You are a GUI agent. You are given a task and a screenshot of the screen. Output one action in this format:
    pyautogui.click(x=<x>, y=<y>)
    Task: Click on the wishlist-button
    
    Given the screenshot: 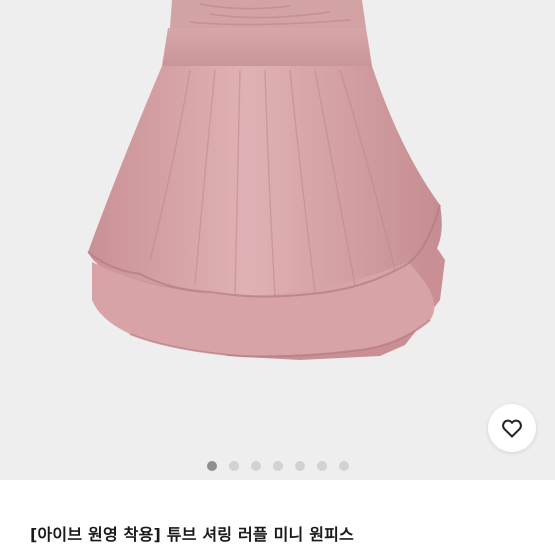 What is the action you would take?
    pyautogui.click(x=512, y=428)
    